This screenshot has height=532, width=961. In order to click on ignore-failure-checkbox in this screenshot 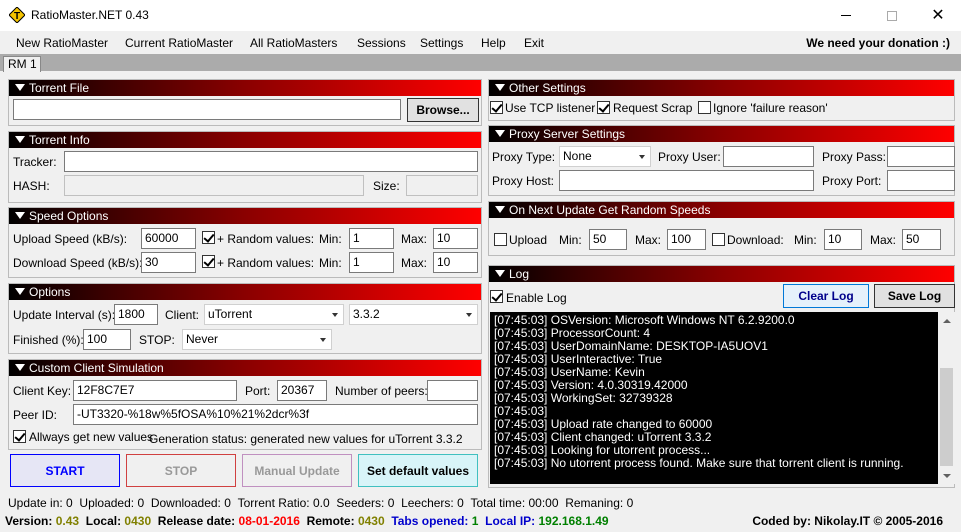, I will do `click(704, 107)`.